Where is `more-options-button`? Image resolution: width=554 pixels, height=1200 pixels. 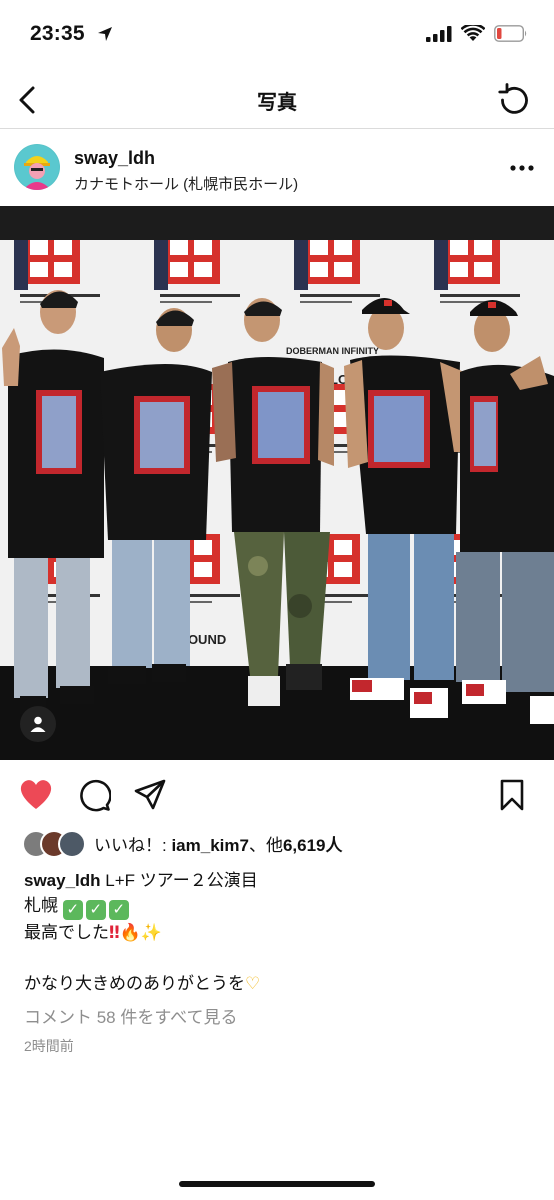
more-options-button is located at coordinates (522, 168).